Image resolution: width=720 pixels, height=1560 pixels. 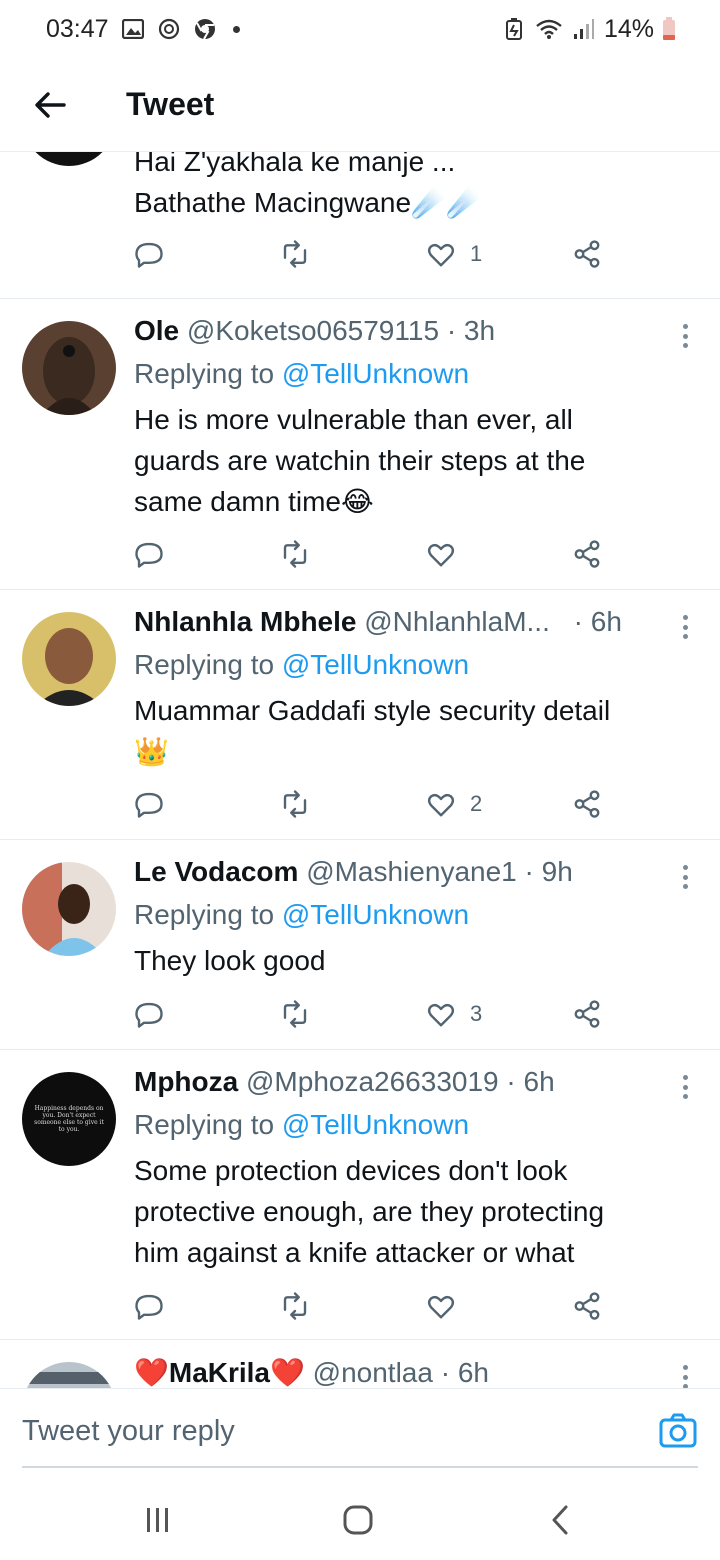 I want to click on system-back-button, so click(x=560, y=1520).